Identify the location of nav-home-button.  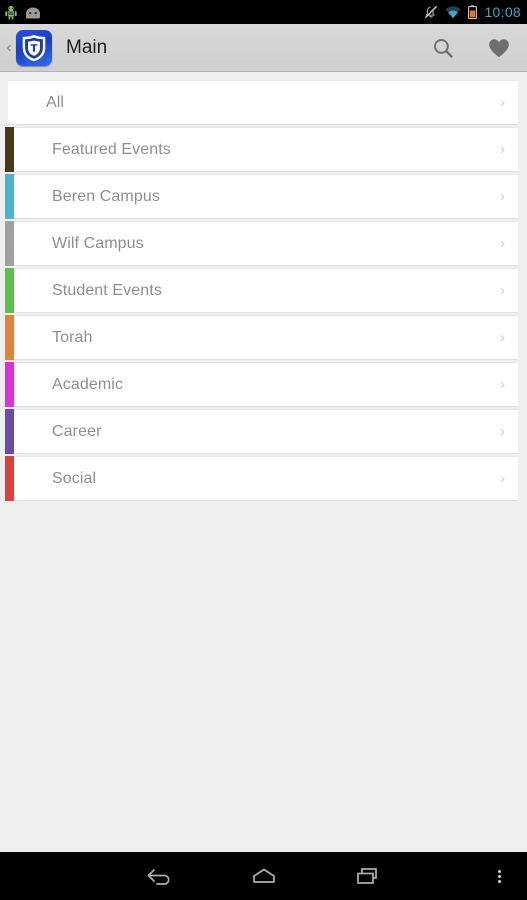
(264, 876).